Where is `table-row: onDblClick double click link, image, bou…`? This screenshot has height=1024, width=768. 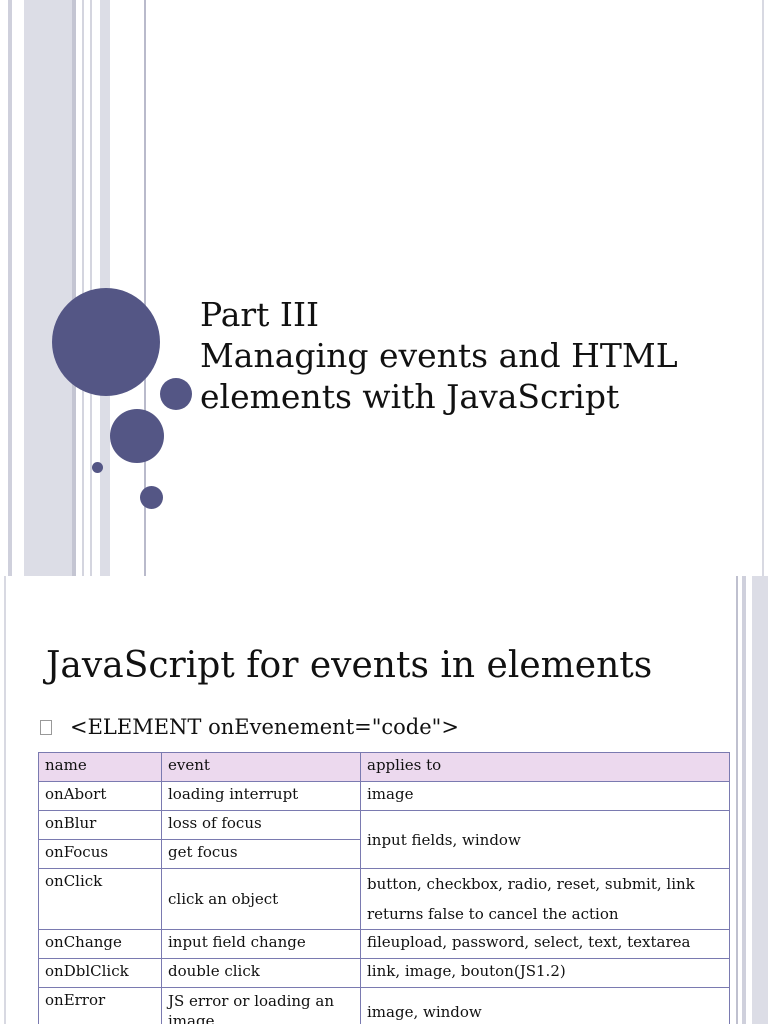 table-row: onDblClick double click link, image, bou… is located at coordinates (384, 973).